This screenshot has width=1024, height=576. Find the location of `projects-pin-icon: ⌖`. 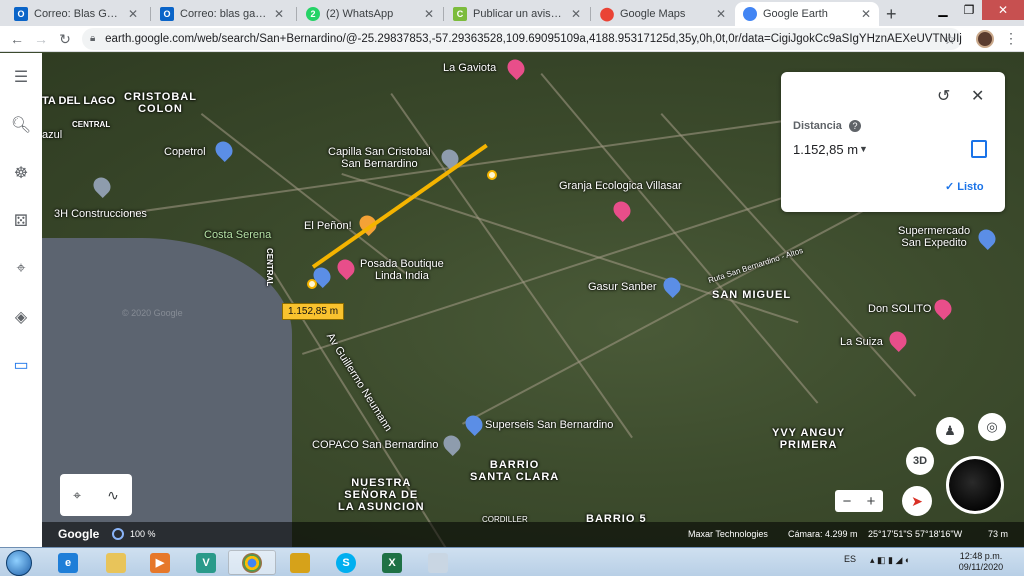

projects-pin-icon: ⌖ is located at coordinates (21, 269).